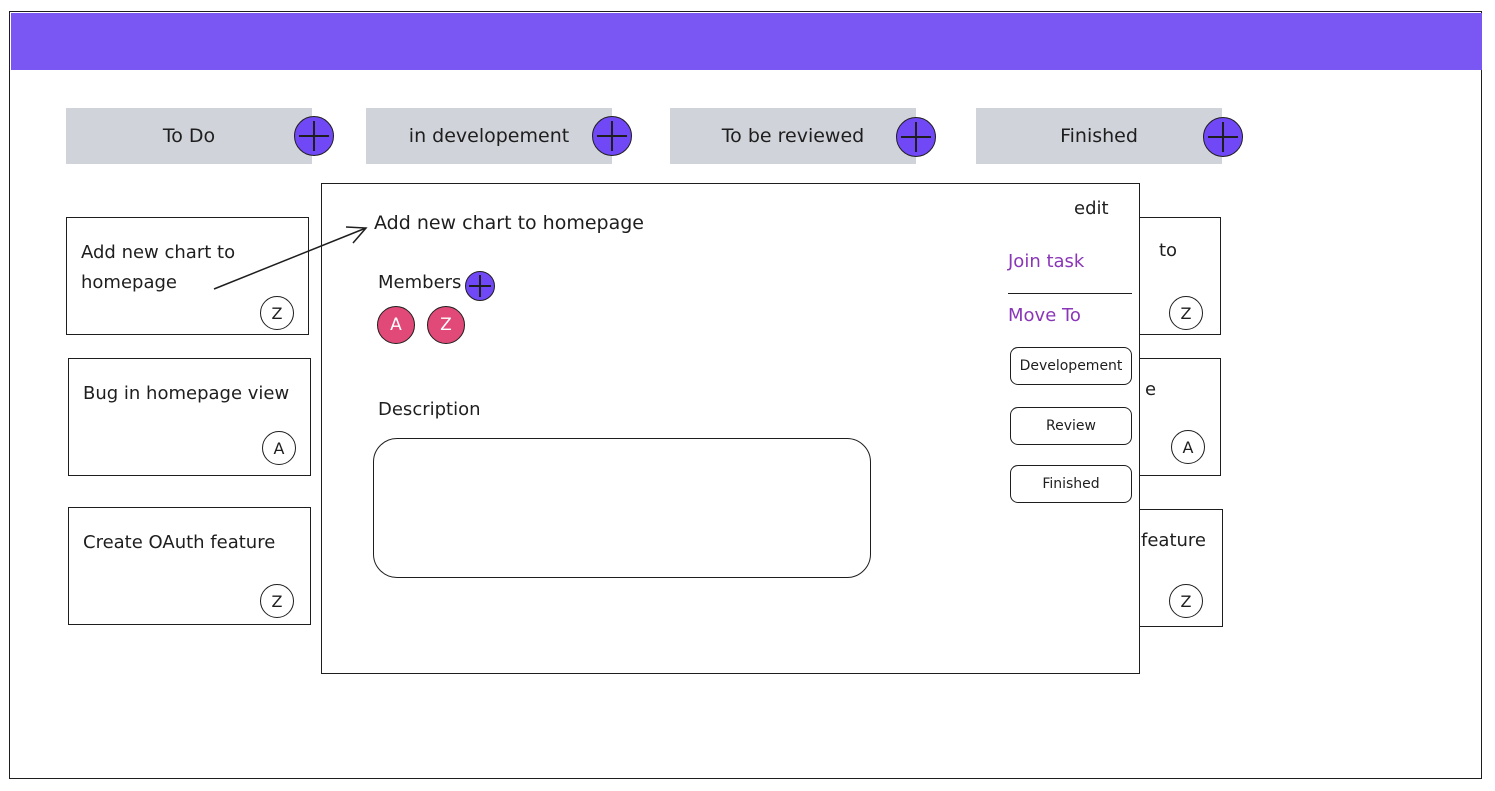 The image size is (1495, 791). I want to click on task-card: Create OAuth feature Z, so click(189, 566).